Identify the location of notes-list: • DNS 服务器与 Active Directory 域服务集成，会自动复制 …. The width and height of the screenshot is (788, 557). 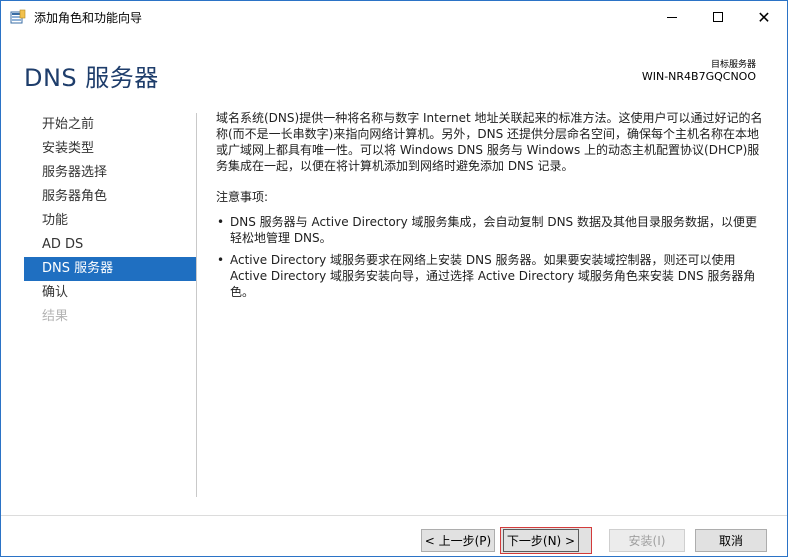
(490, 257).